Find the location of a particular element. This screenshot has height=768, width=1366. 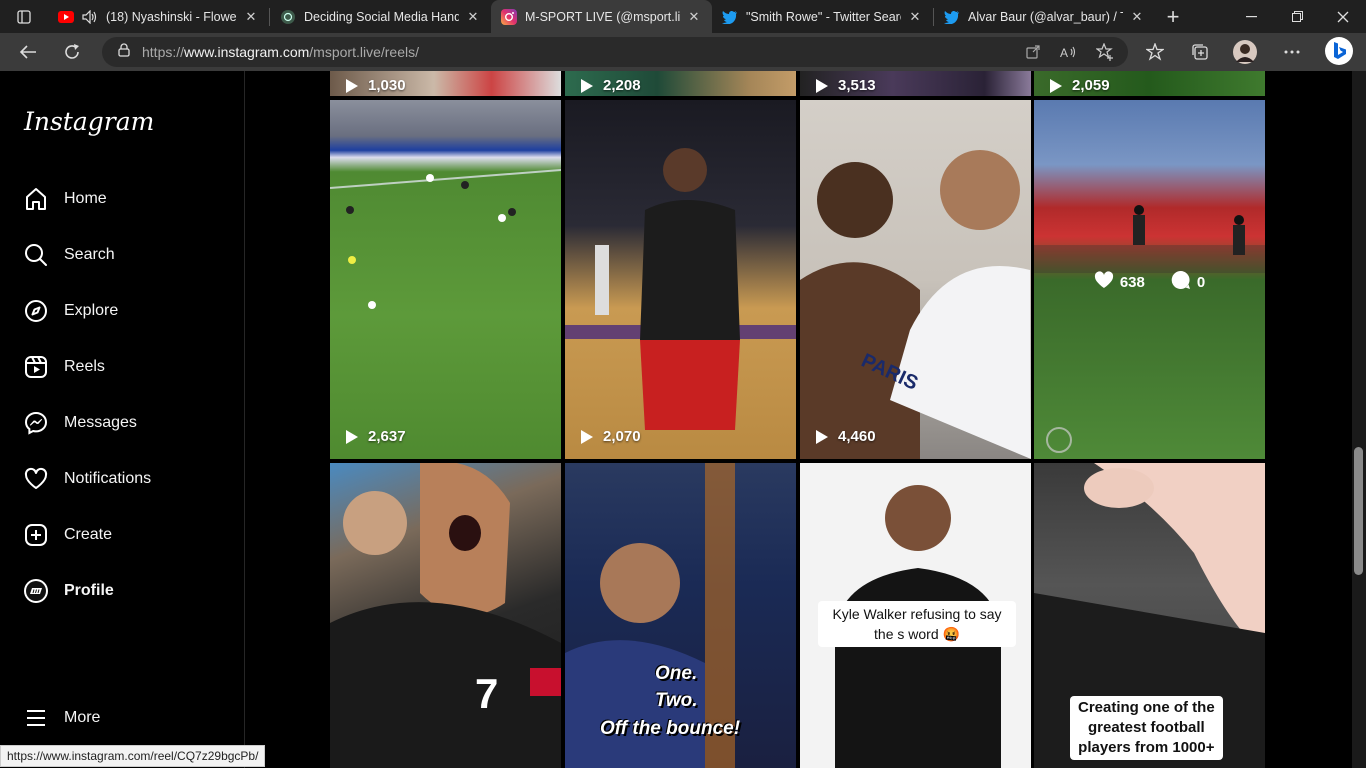

url-domain: www.instagram.com is located at coordinates (247, 52).